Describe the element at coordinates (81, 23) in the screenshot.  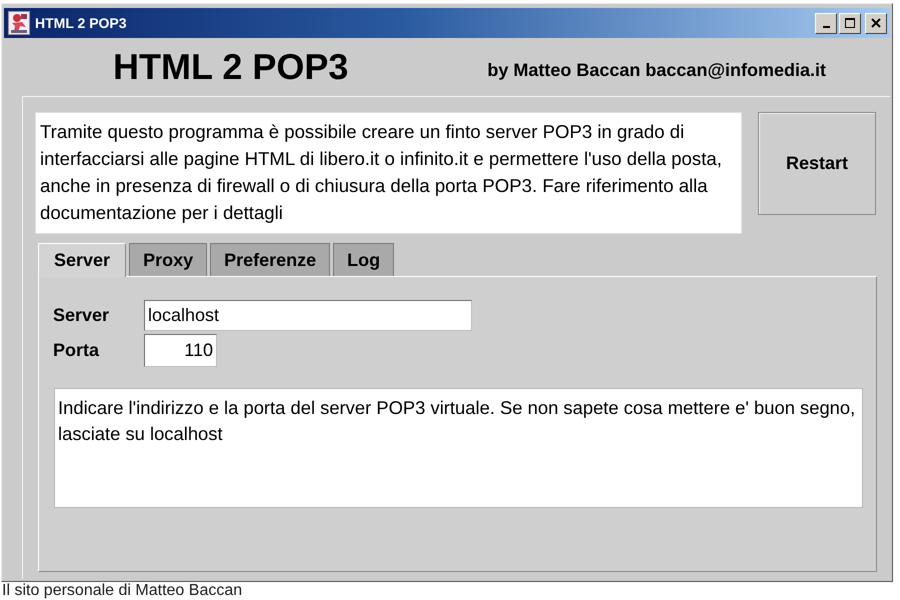
I see `window-title: HTML 2 POP3` at that location.